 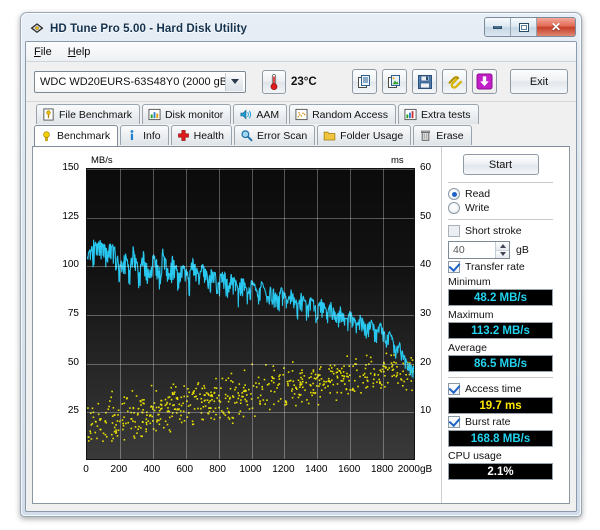 I want to click on drive-select-value: WDC WD20EURS-63S48Y0 (2000 gB), so click(x=135, y=81).